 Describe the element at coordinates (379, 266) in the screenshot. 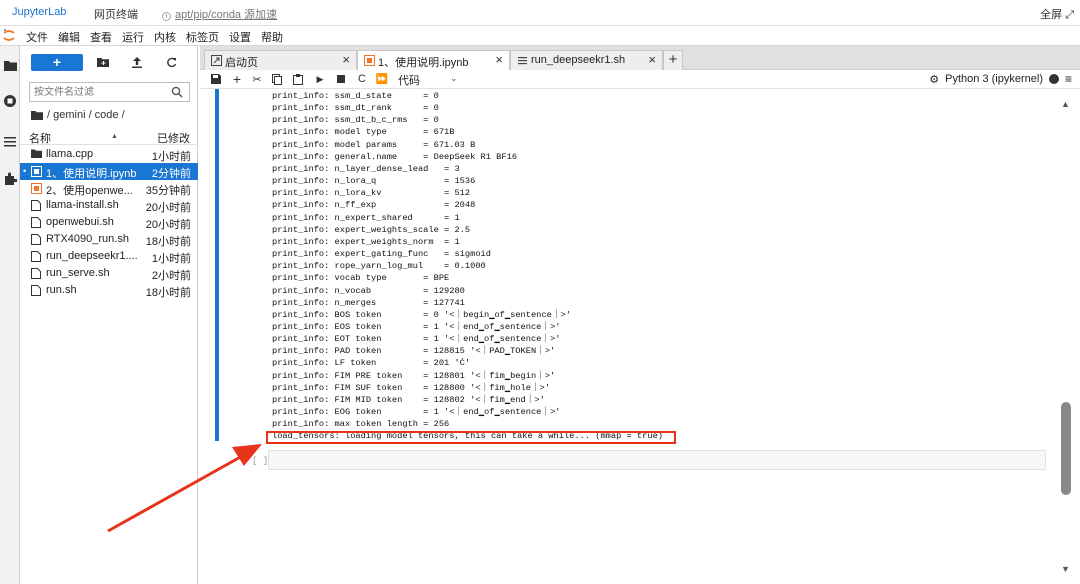

I see `output-line: print_info: rope_yarn_log_mul = 0.1000` at that location.